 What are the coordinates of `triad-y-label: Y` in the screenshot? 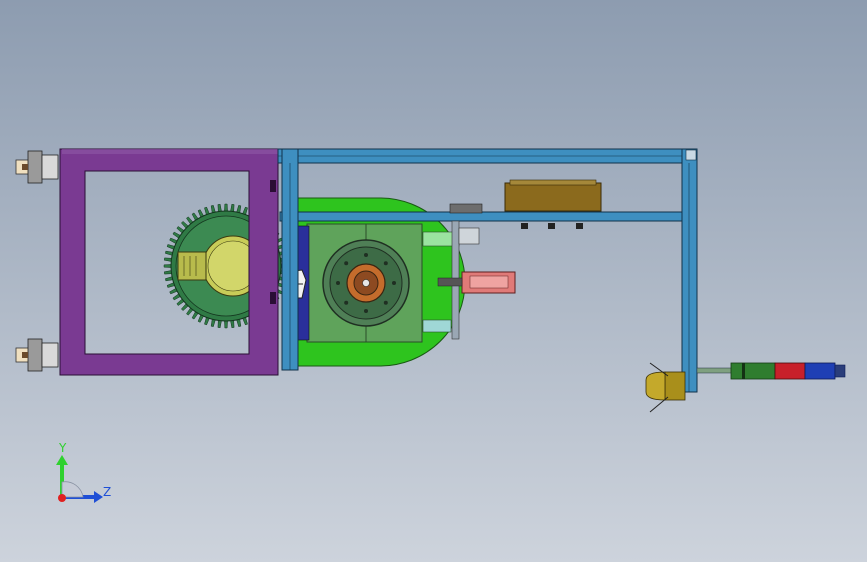 It's located at (63, 448).